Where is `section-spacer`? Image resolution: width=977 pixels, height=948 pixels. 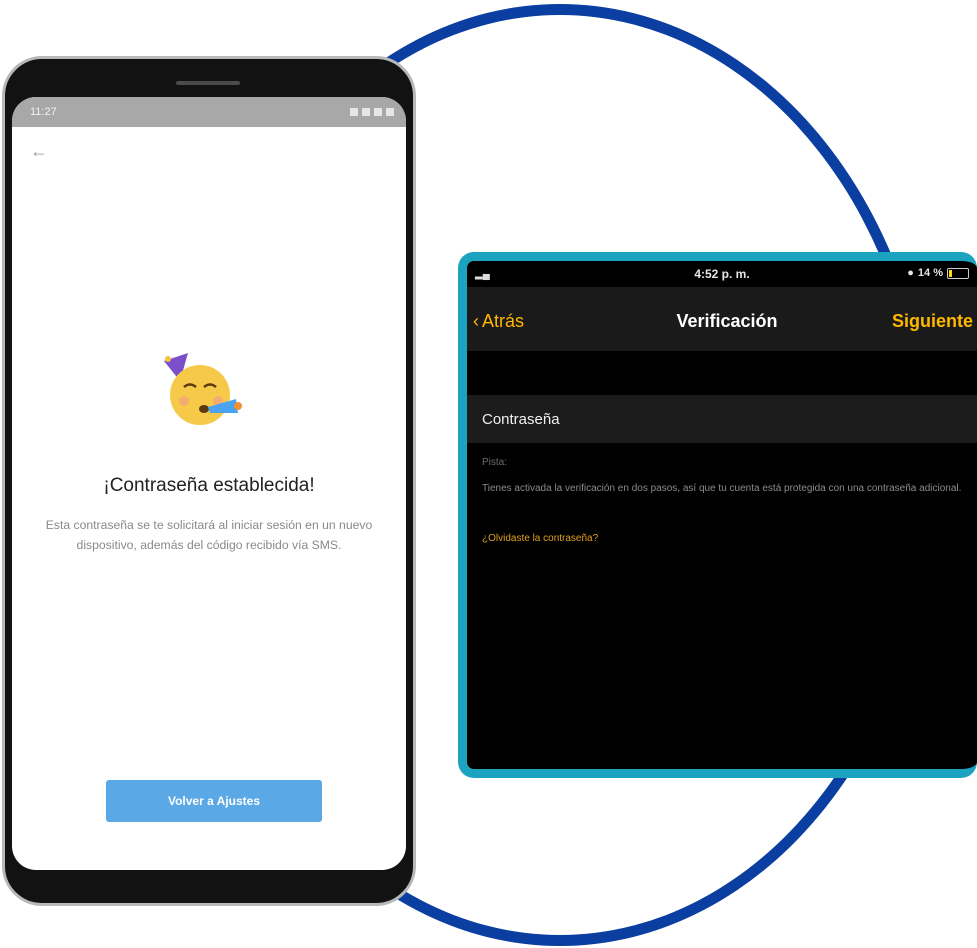 section-spacer is located at coordinates (722, 373).